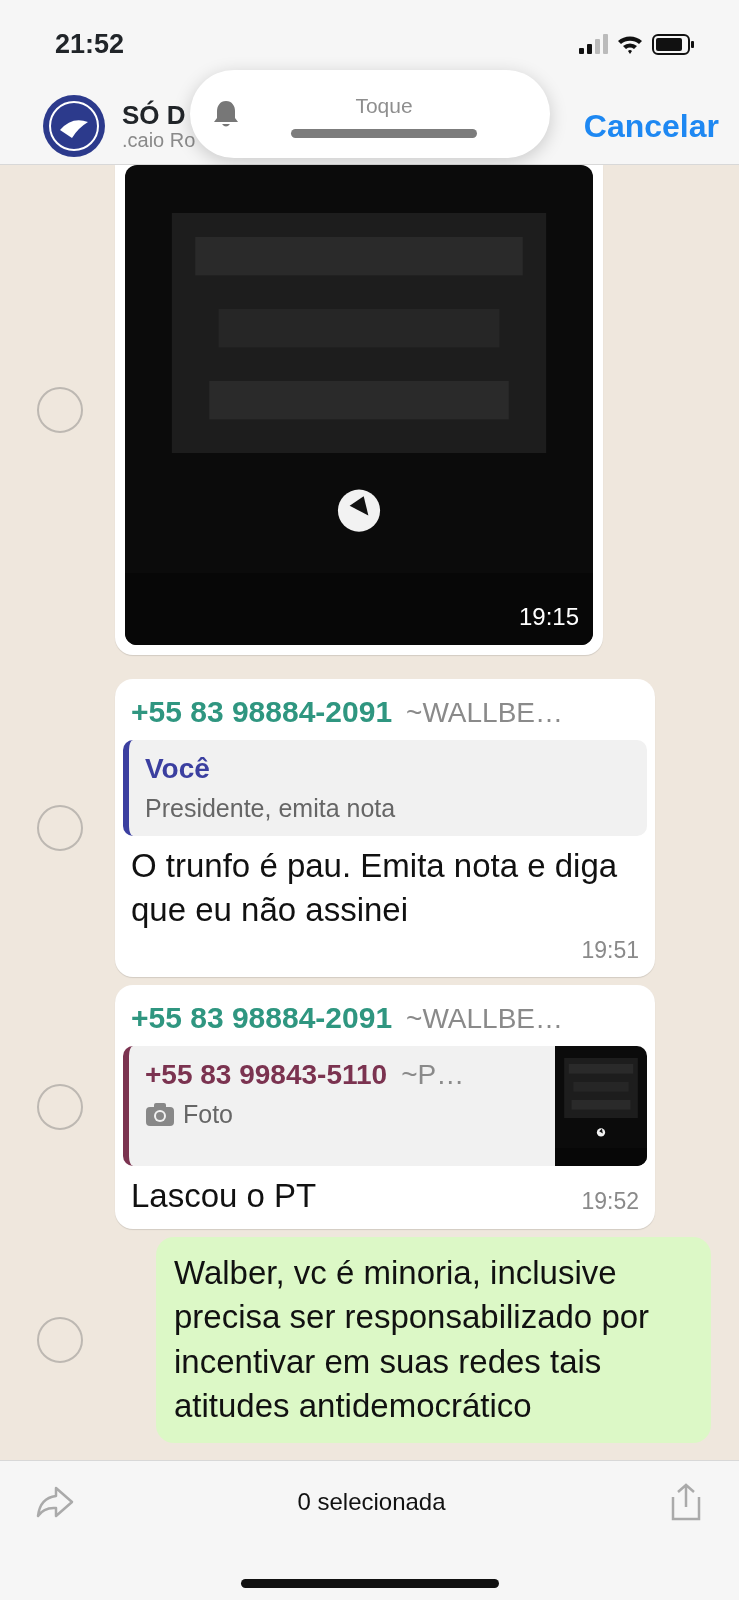 The image size is (739, 1600). Describe the element at coordinates (385, 788) in the screenshot. I see `quoted-message: Você Presidente, emita nota` at that location.